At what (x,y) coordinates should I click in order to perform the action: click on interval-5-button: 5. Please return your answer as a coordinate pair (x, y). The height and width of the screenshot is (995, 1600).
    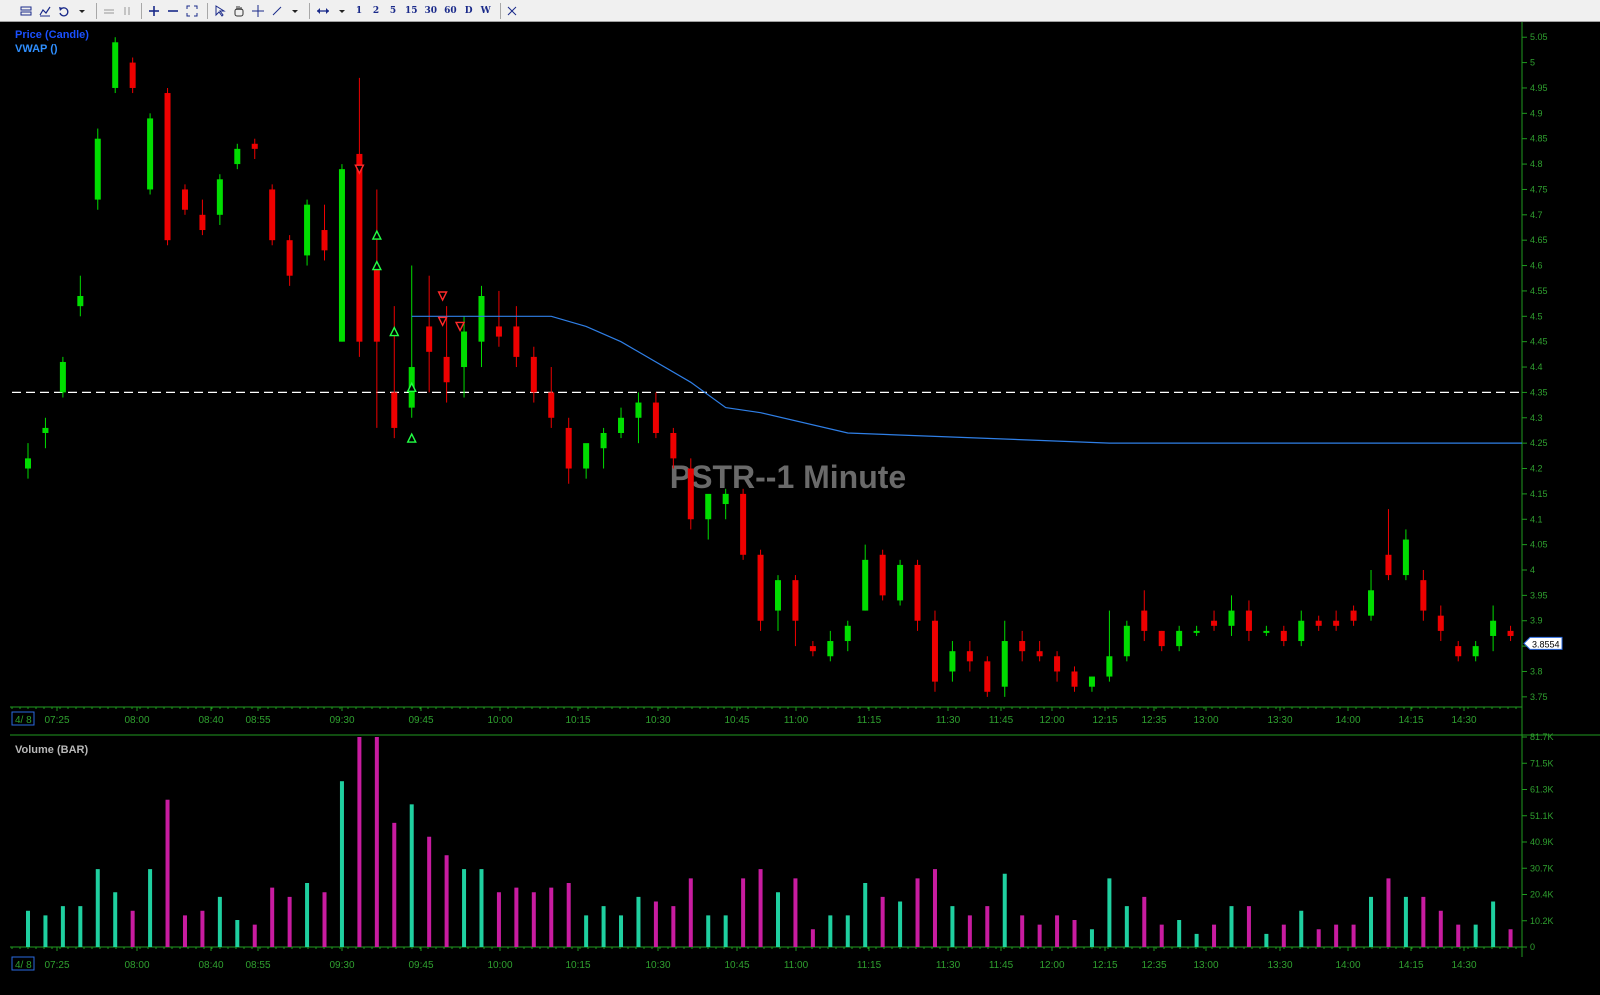
    Looking at the image, I should click on (393, 11).